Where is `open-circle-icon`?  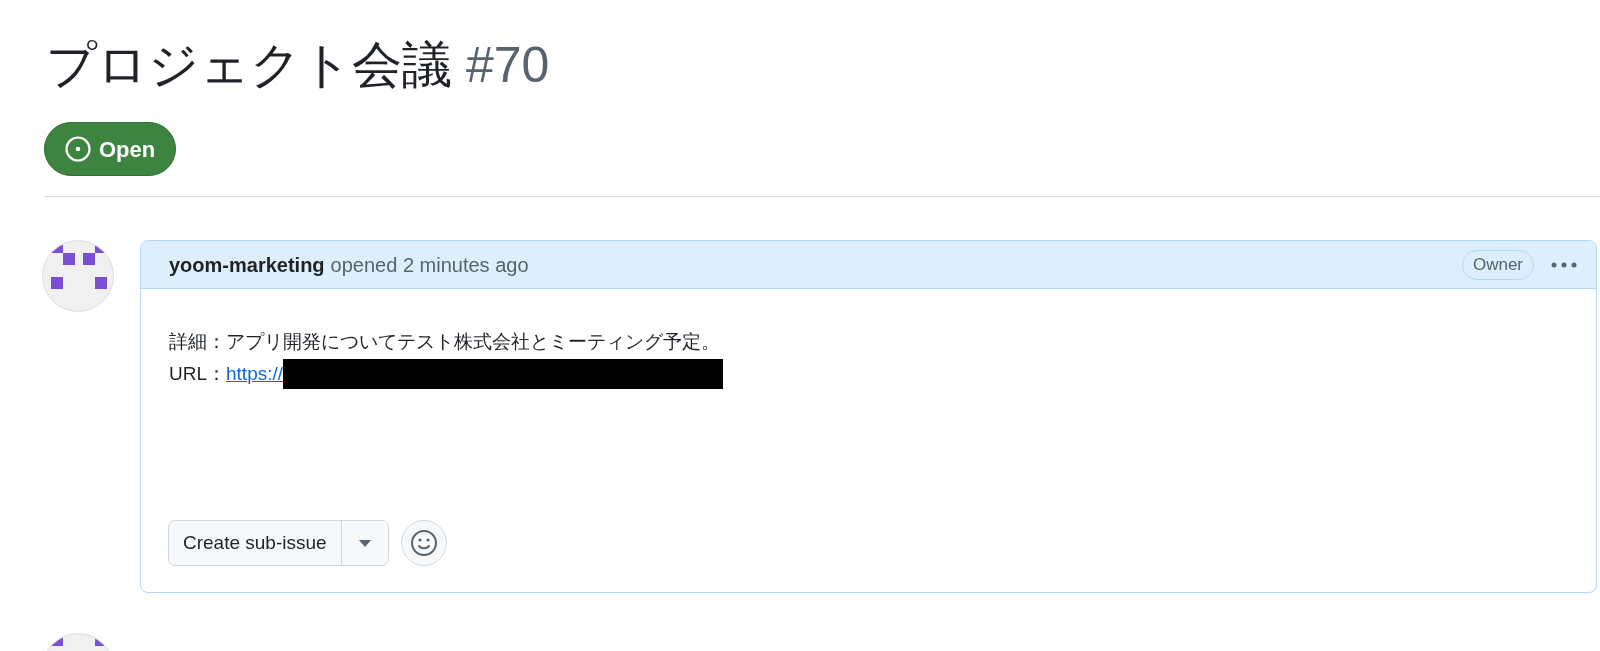
open-circle-icon is located at coordinates (78, 149).